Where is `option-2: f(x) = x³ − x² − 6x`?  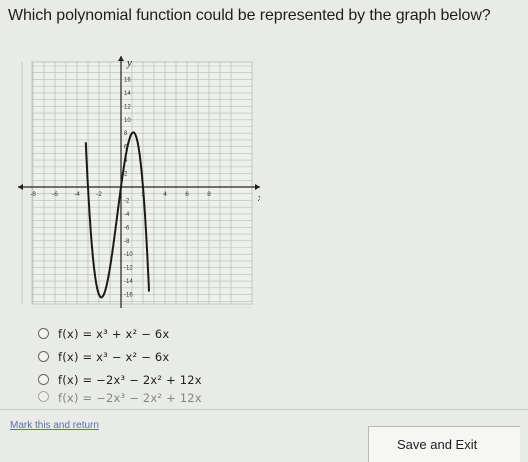 option-2: f(x) = x³ − x² − 6x is located at coordinates (120, 356).